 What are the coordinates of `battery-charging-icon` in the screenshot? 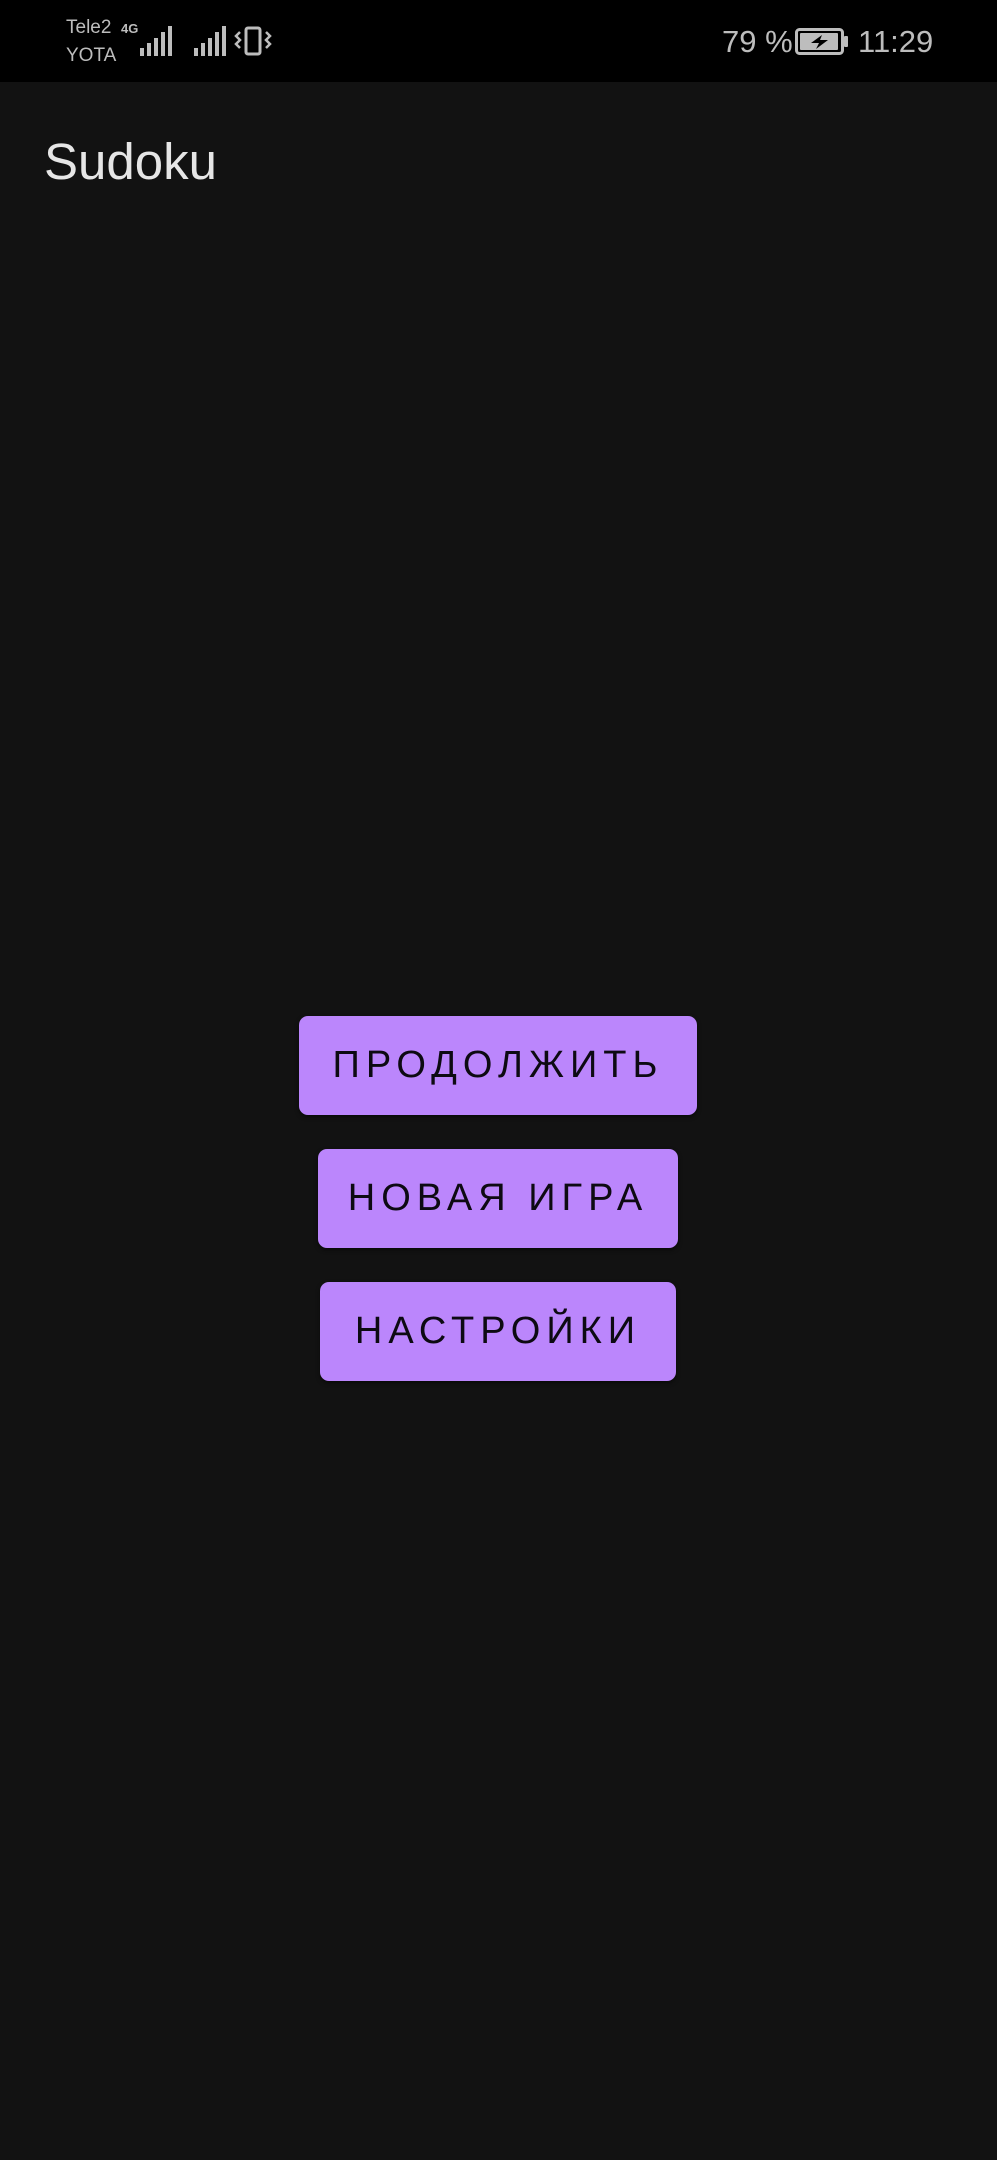 It's located at (821, 41).